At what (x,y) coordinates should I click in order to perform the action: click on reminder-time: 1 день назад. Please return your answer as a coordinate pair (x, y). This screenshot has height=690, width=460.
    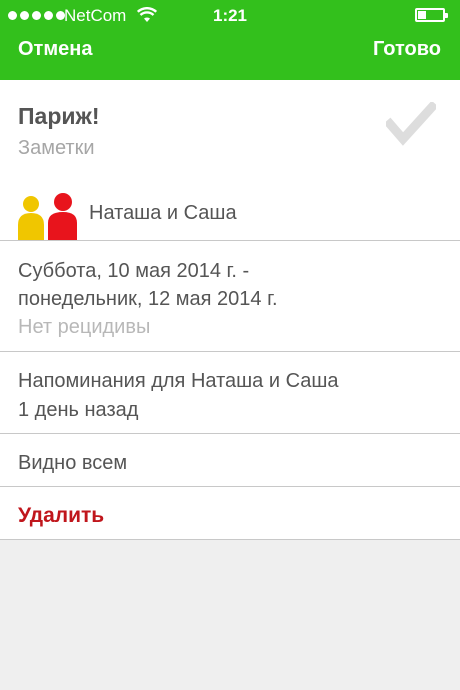
    Looking at the image, I should click on (78, 410).